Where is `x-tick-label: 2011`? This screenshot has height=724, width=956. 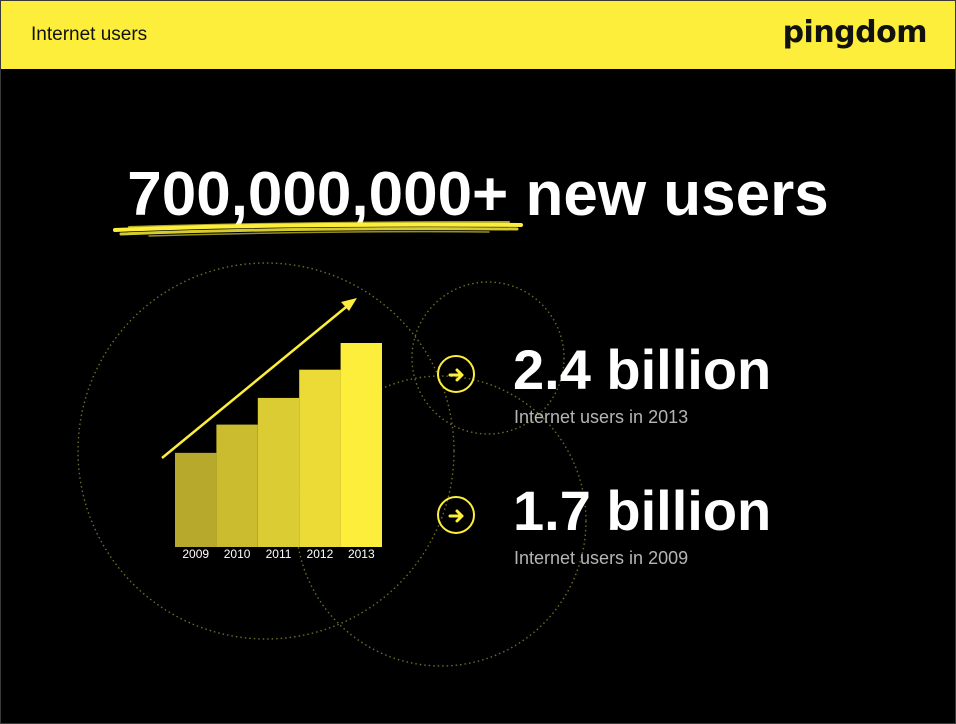 x-tick-label: 2011 is located at coordinates (279, 554).